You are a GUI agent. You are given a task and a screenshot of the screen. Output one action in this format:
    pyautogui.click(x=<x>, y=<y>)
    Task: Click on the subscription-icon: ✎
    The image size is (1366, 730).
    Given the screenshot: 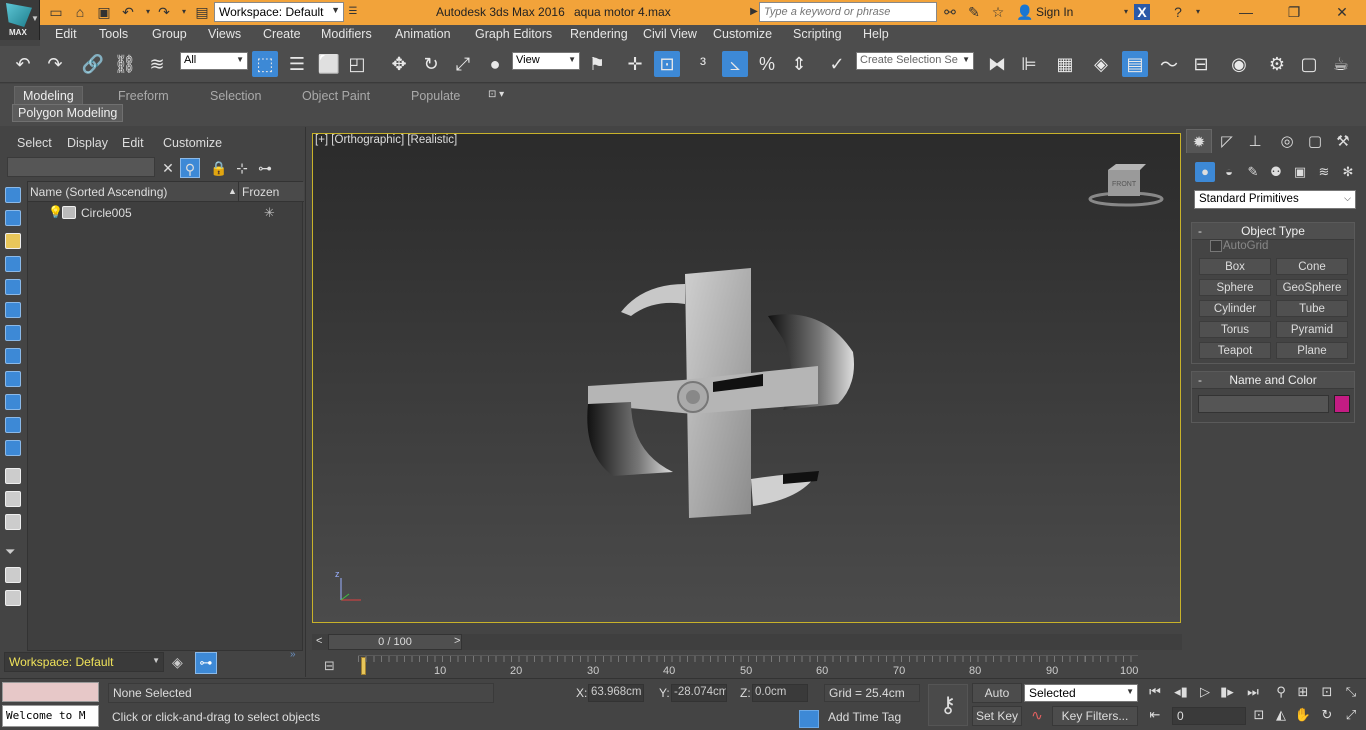 What is the action you would take?
    pyautogui.click(x=974, y=12)
    